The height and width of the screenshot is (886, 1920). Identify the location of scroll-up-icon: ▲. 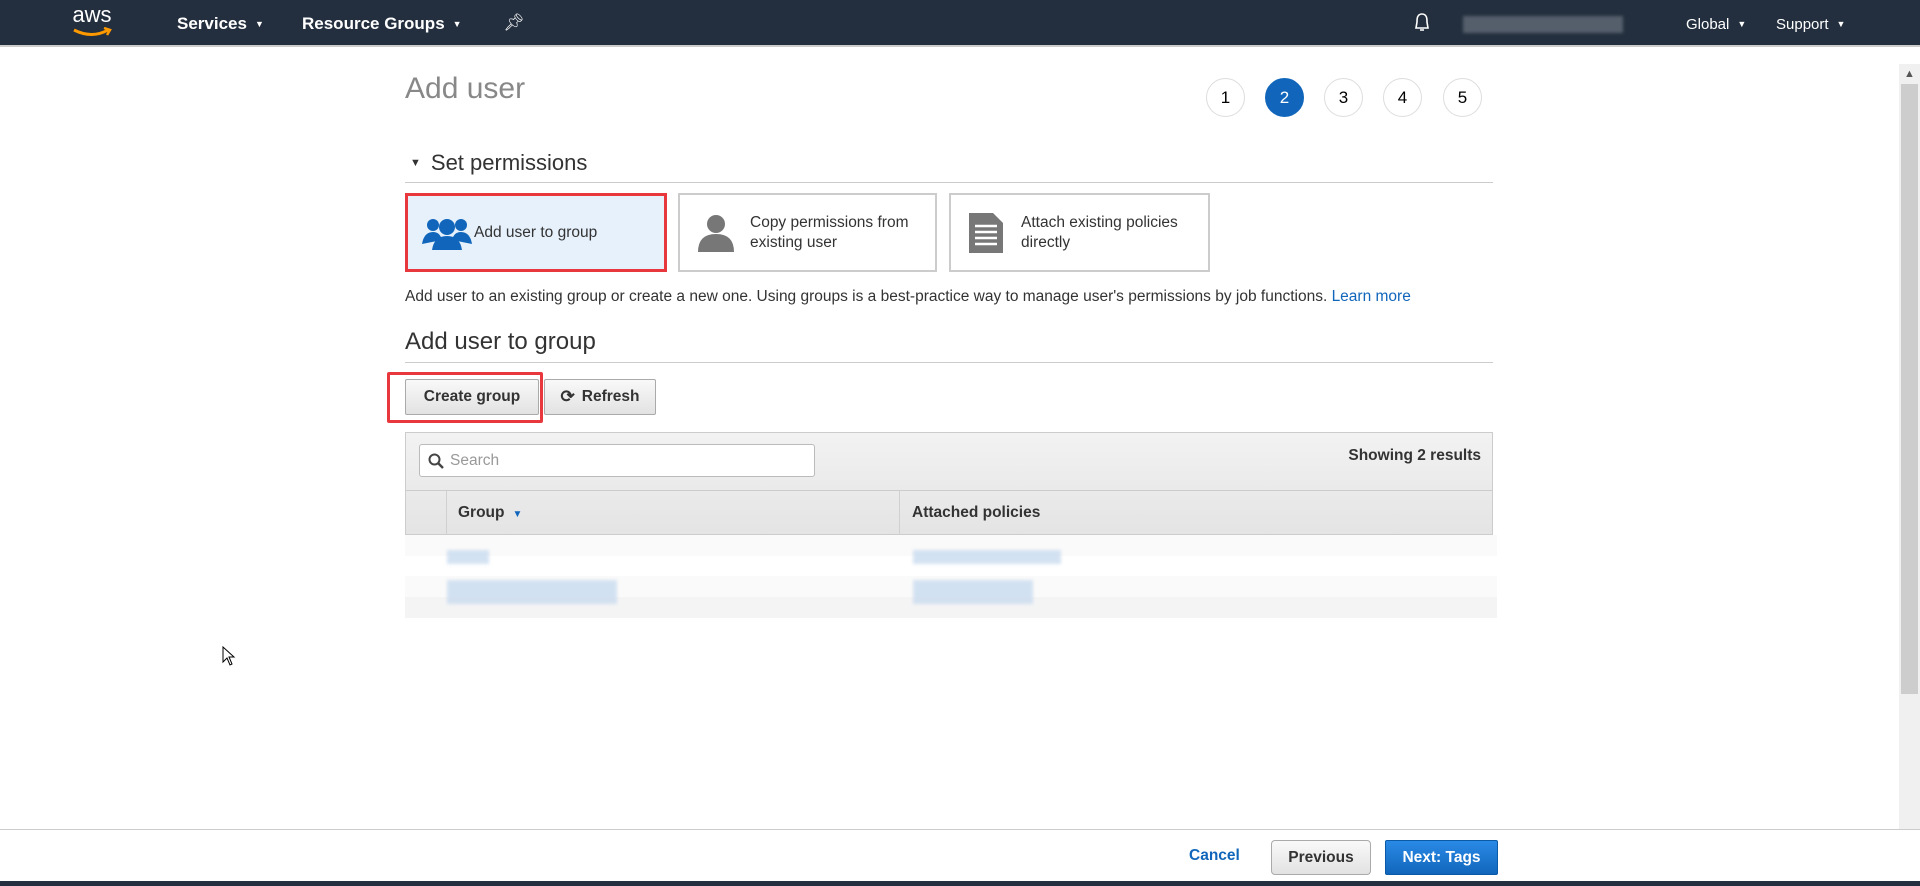
(1909, 74).